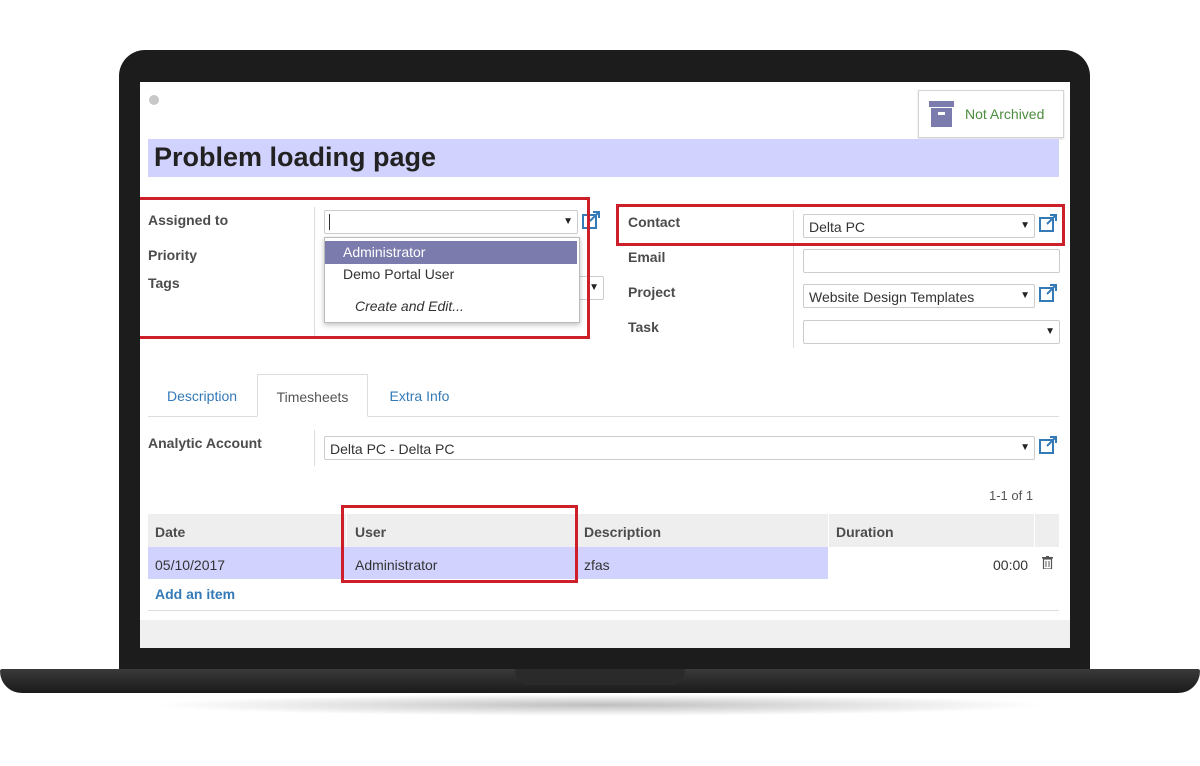  Describe the element at coordinates (605, 634) in the screenshot. I see `footer-strip` at that location.